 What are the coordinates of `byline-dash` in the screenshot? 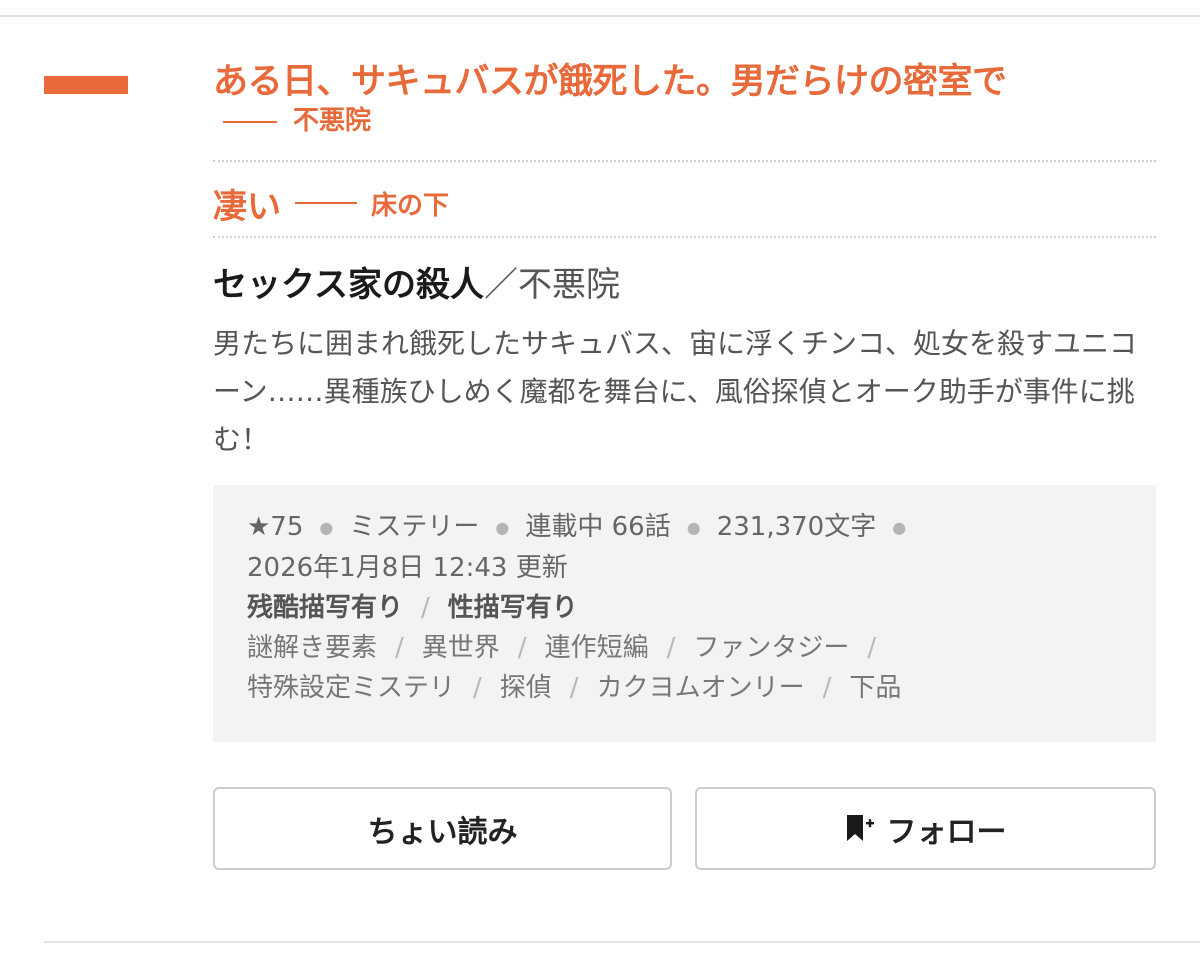 It's located at (250, 121).